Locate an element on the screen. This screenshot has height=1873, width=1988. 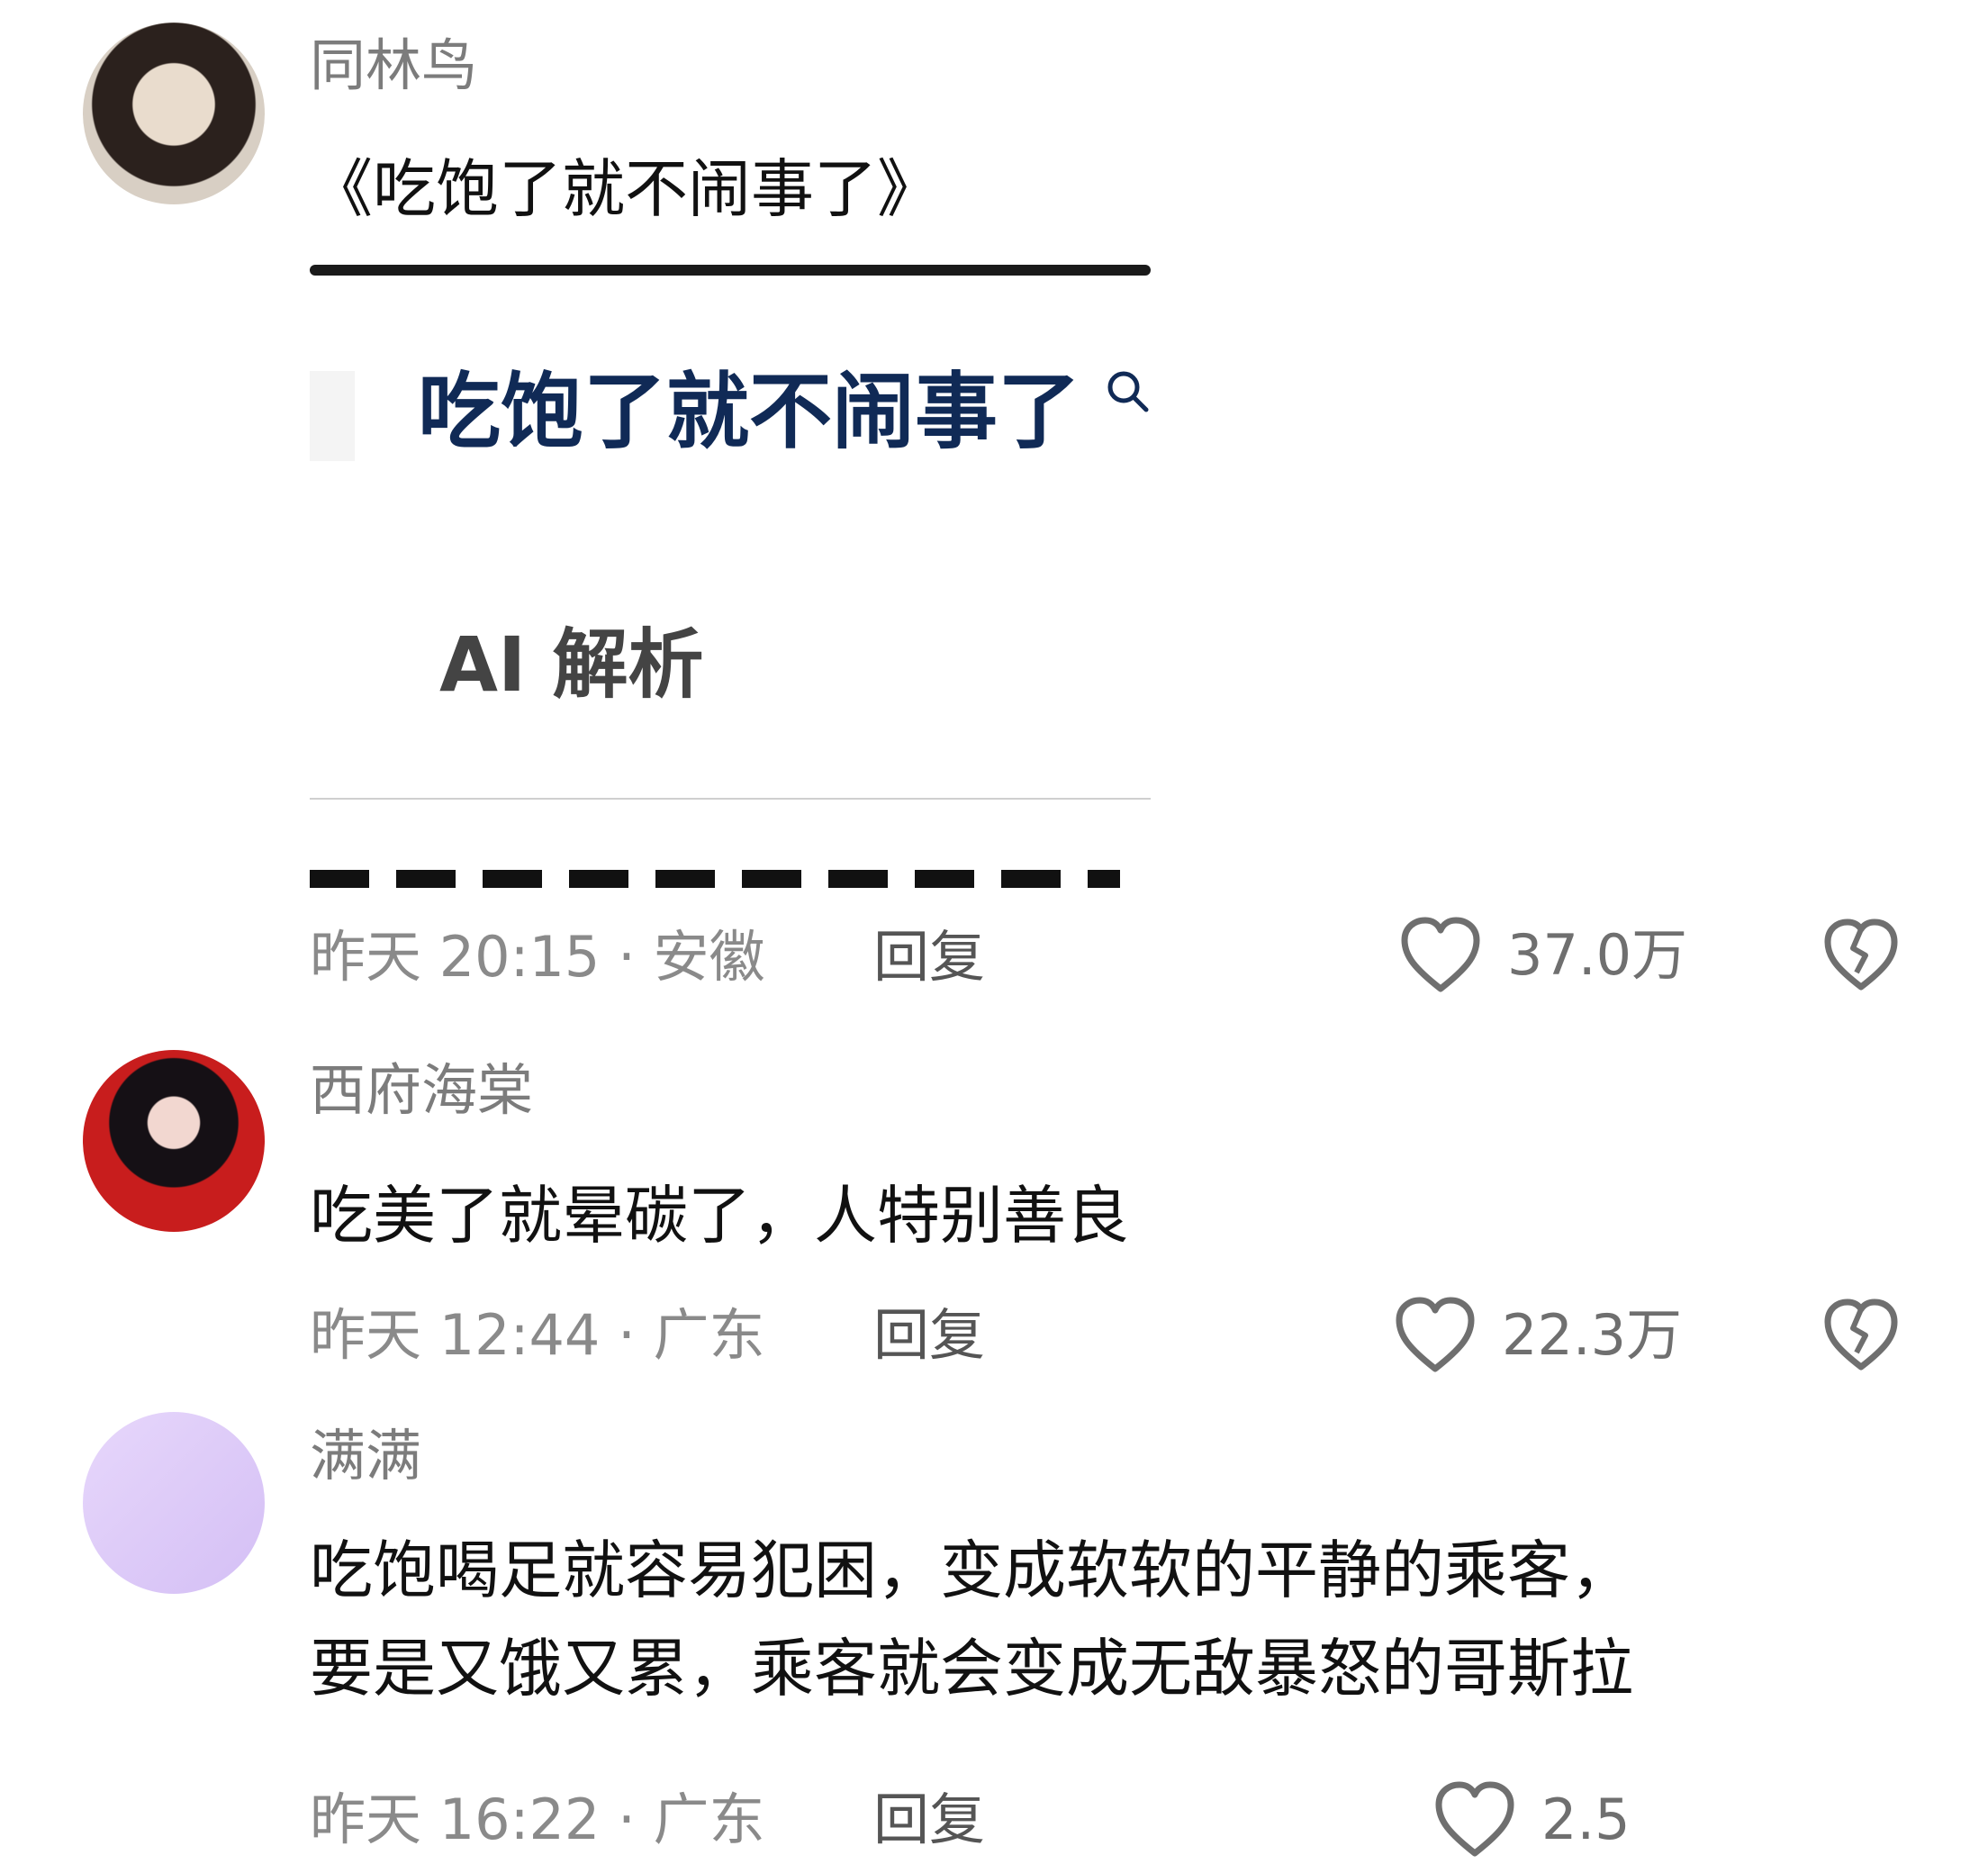
like-count: 2.5 is located at coordinates (1586, 1819).